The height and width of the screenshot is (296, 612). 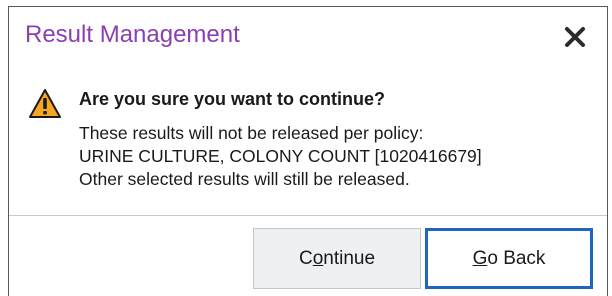 I want to click on message-line: URINE CULTURE, COLONY COUNT [1020416679], so click(x=280, y=156).